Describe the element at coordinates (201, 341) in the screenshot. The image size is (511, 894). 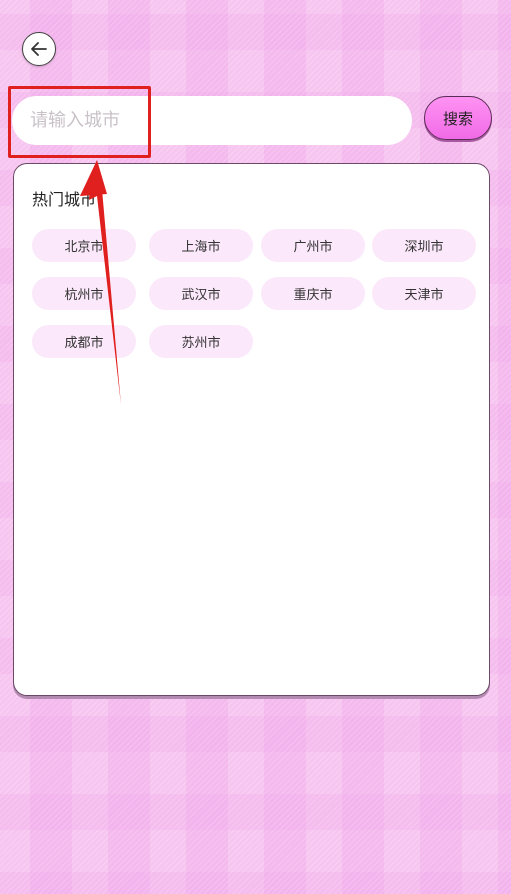
I see `city-chip-suzhou: 苏州市` at that location.